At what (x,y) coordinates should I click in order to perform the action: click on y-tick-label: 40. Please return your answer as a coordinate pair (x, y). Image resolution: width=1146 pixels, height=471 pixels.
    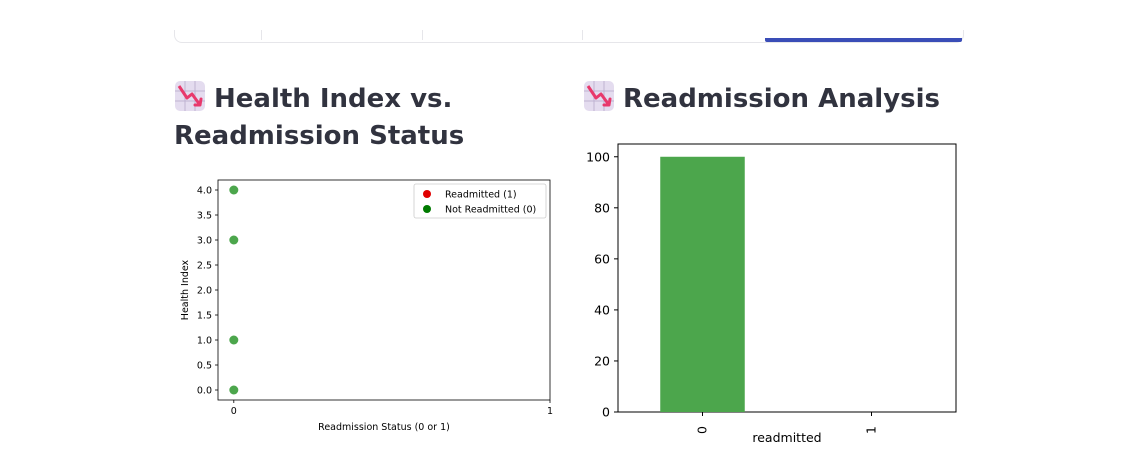
    Looking at the image, I should click on (602, 309).